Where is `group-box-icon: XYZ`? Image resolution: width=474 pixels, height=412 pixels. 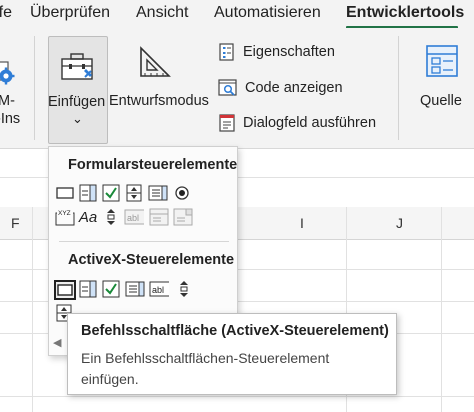 group-box-icon: XYZ is located at coordinates (65, 217).